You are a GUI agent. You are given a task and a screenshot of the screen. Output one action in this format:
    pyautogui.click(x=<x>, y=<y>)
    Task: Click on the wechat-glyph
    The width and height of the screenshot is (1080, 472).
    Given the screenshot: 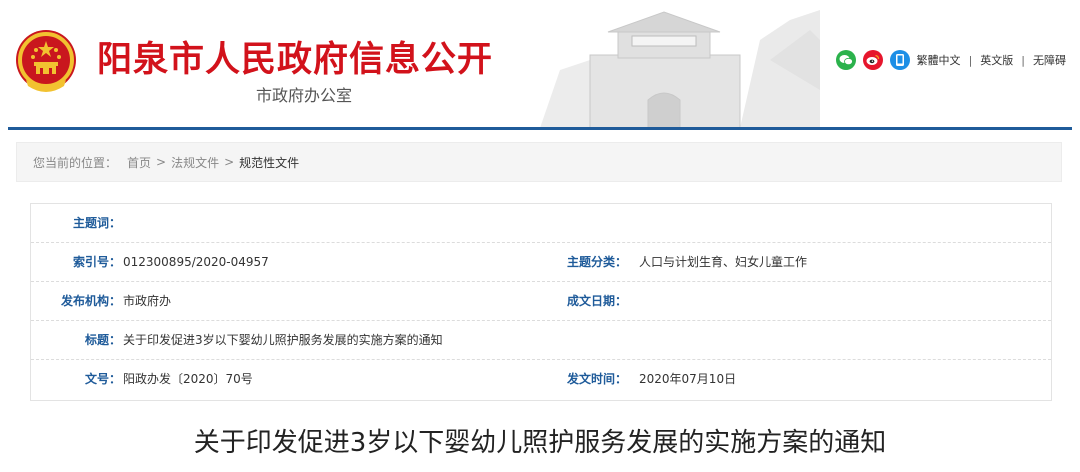 What is the action you would take?
    pyautogui.click(x=846, y=60)
    